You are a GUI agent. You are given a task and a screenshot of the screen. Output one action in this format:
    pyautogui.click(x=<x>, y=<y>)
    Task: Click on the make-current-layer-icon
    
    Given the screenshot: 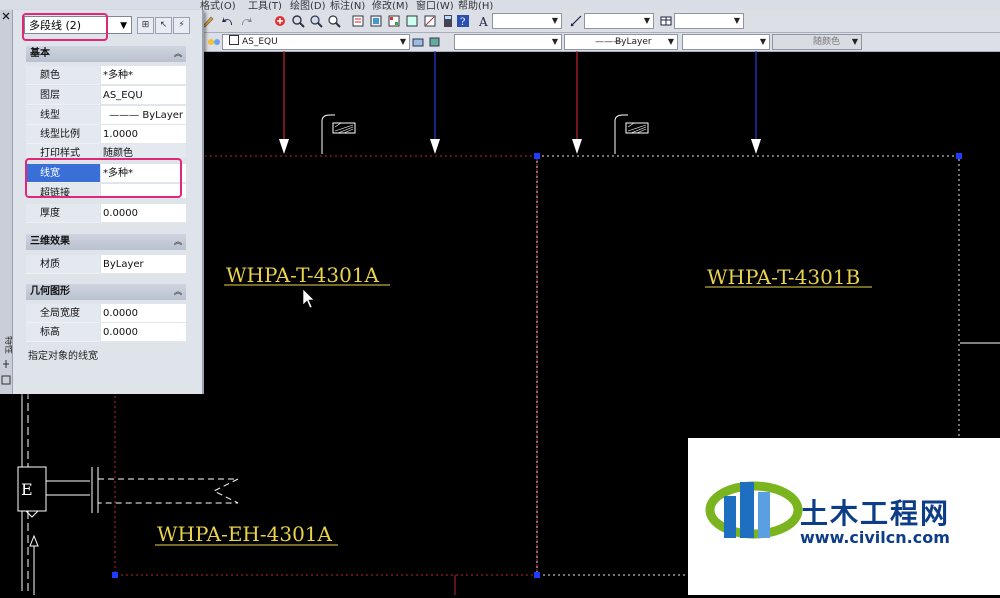 What is the action you would take?
    pyautogui.click(x=418, y=42)
    